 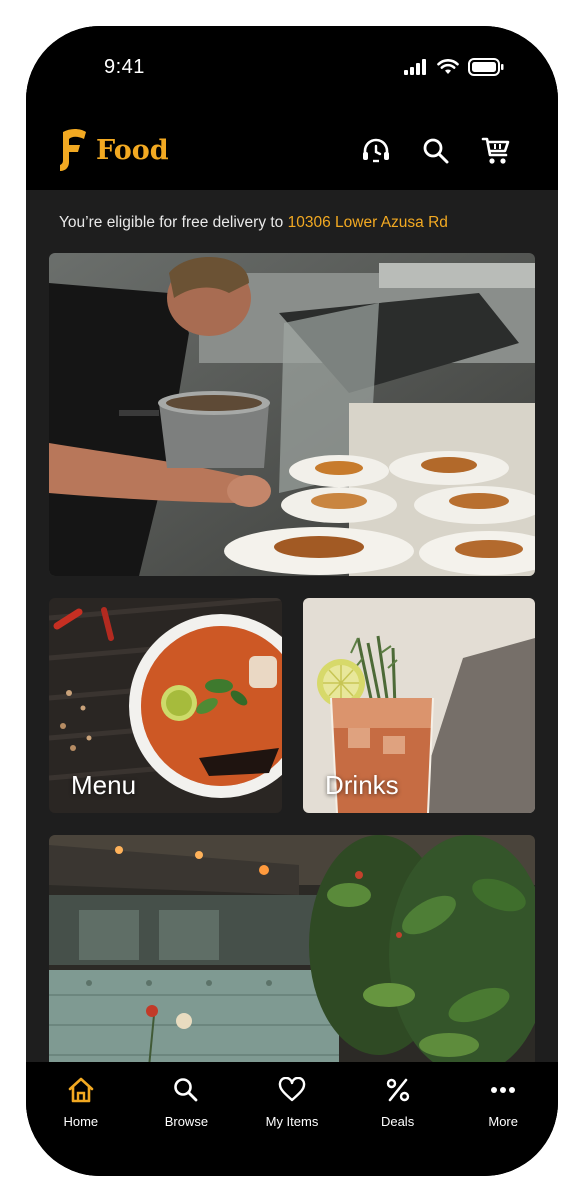 What do you see at coordinates (503, 1121) in the screenshot?
I see `nav-label-more: More` at bounding box center [503, 1121].